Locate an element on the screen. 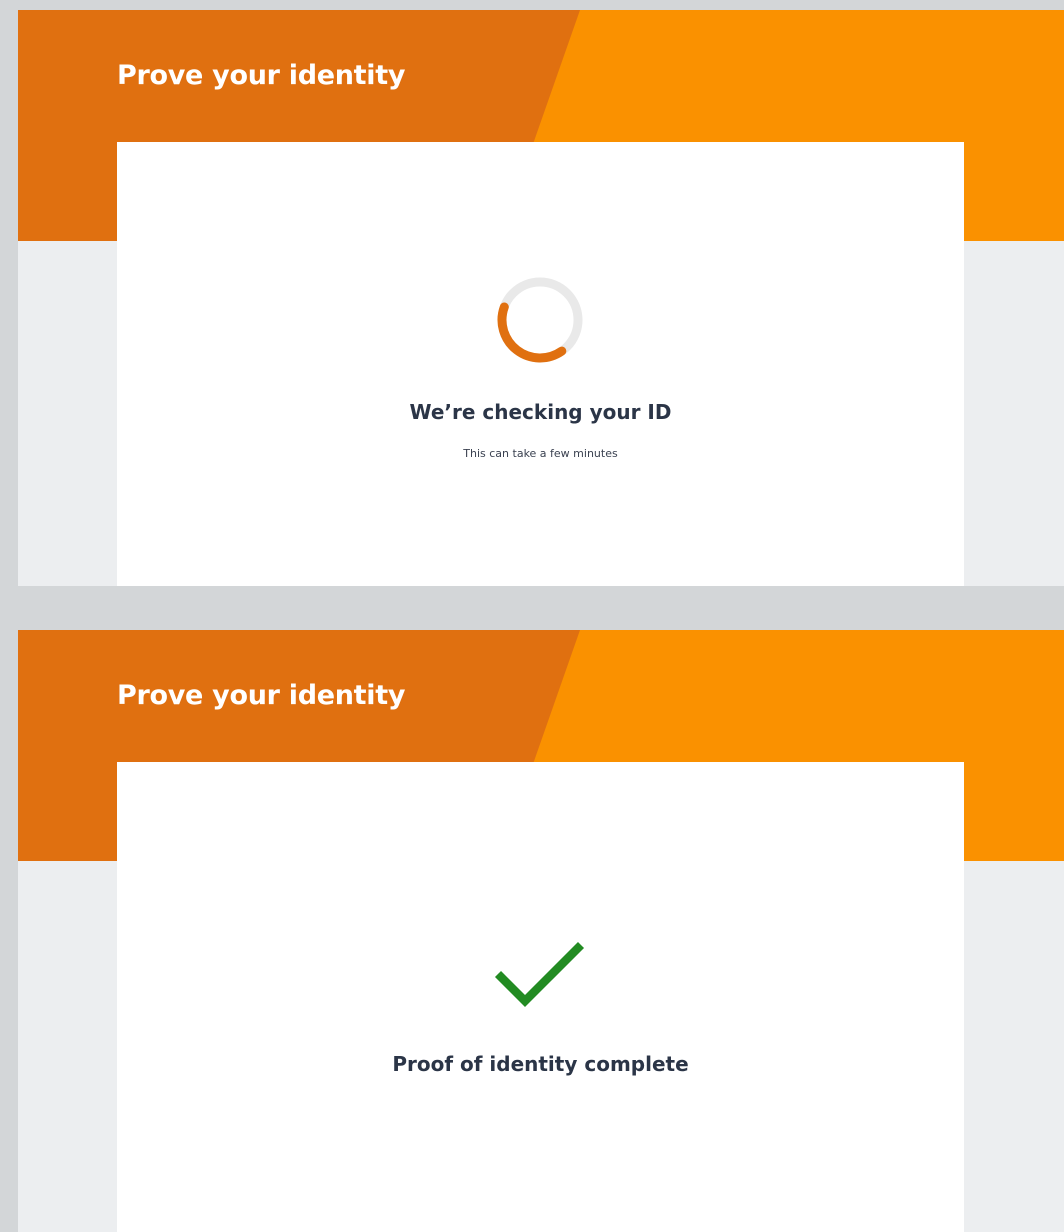  status-title: We’re checking your ID is located at coordinates (540, 412).